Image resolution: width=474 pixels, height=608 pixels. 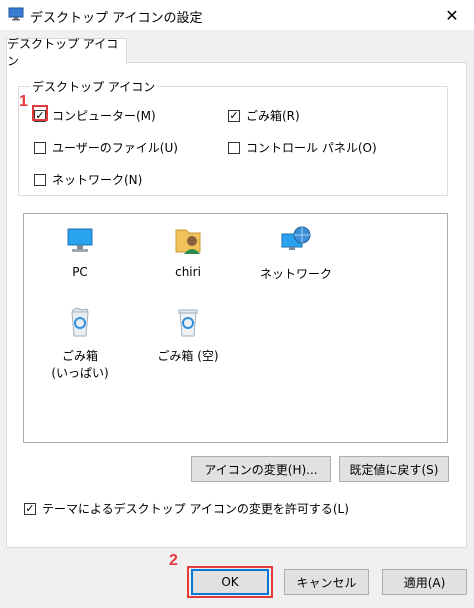 I want to click on icon-item-user: chiri, so click(x=188, y=251).